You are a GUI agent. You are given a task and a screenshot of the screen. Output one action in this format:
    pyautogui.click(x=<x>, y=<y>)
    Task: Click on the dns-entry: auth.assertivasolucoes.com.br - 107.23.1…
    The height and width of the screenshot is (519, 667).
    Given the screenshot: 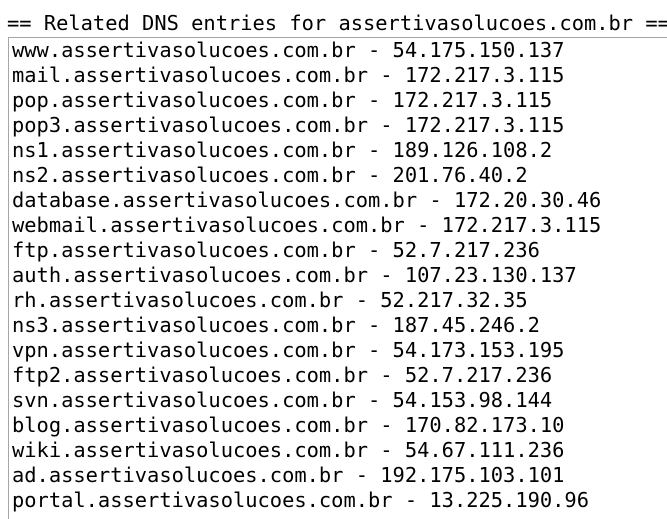 What is the action you would take?
    pyautogui.click(x=294, y=275)
    